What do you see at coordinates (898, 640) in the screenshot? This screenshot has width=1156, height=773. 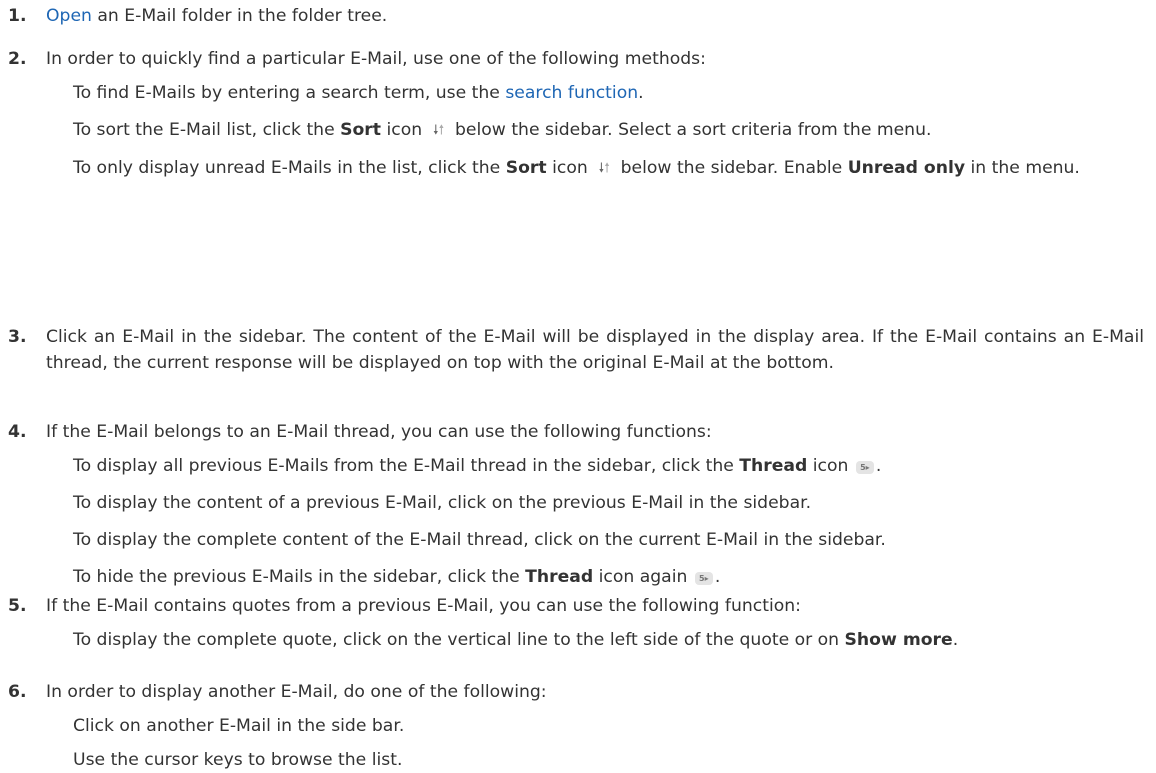 I see `ui-label-show-more: Show more` at bounding box center [898, 640].